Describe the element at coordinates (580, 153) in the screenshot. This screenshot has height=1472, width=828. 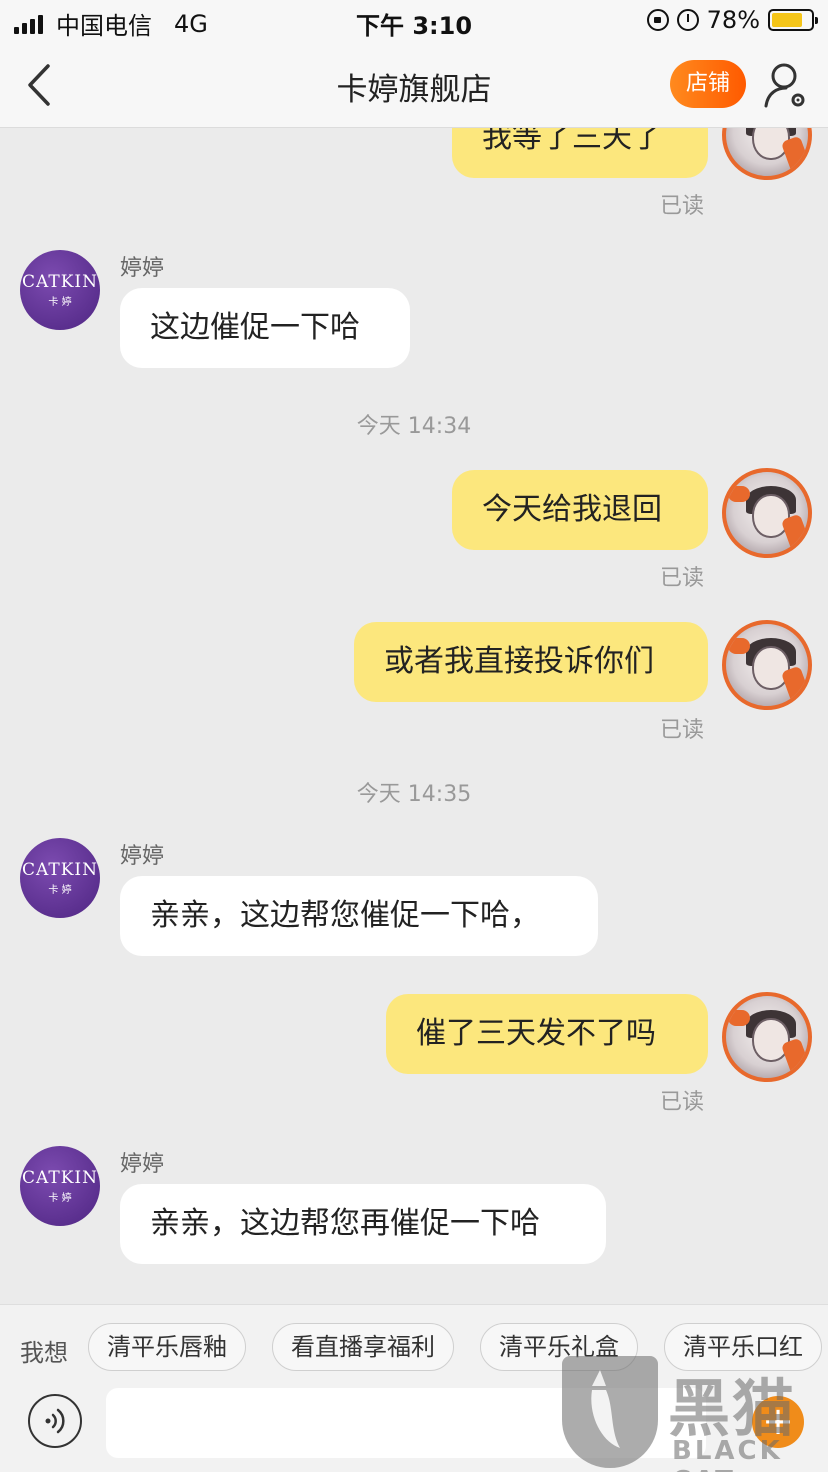
I see `my-message-bubble: 我等了三天了` at that location.